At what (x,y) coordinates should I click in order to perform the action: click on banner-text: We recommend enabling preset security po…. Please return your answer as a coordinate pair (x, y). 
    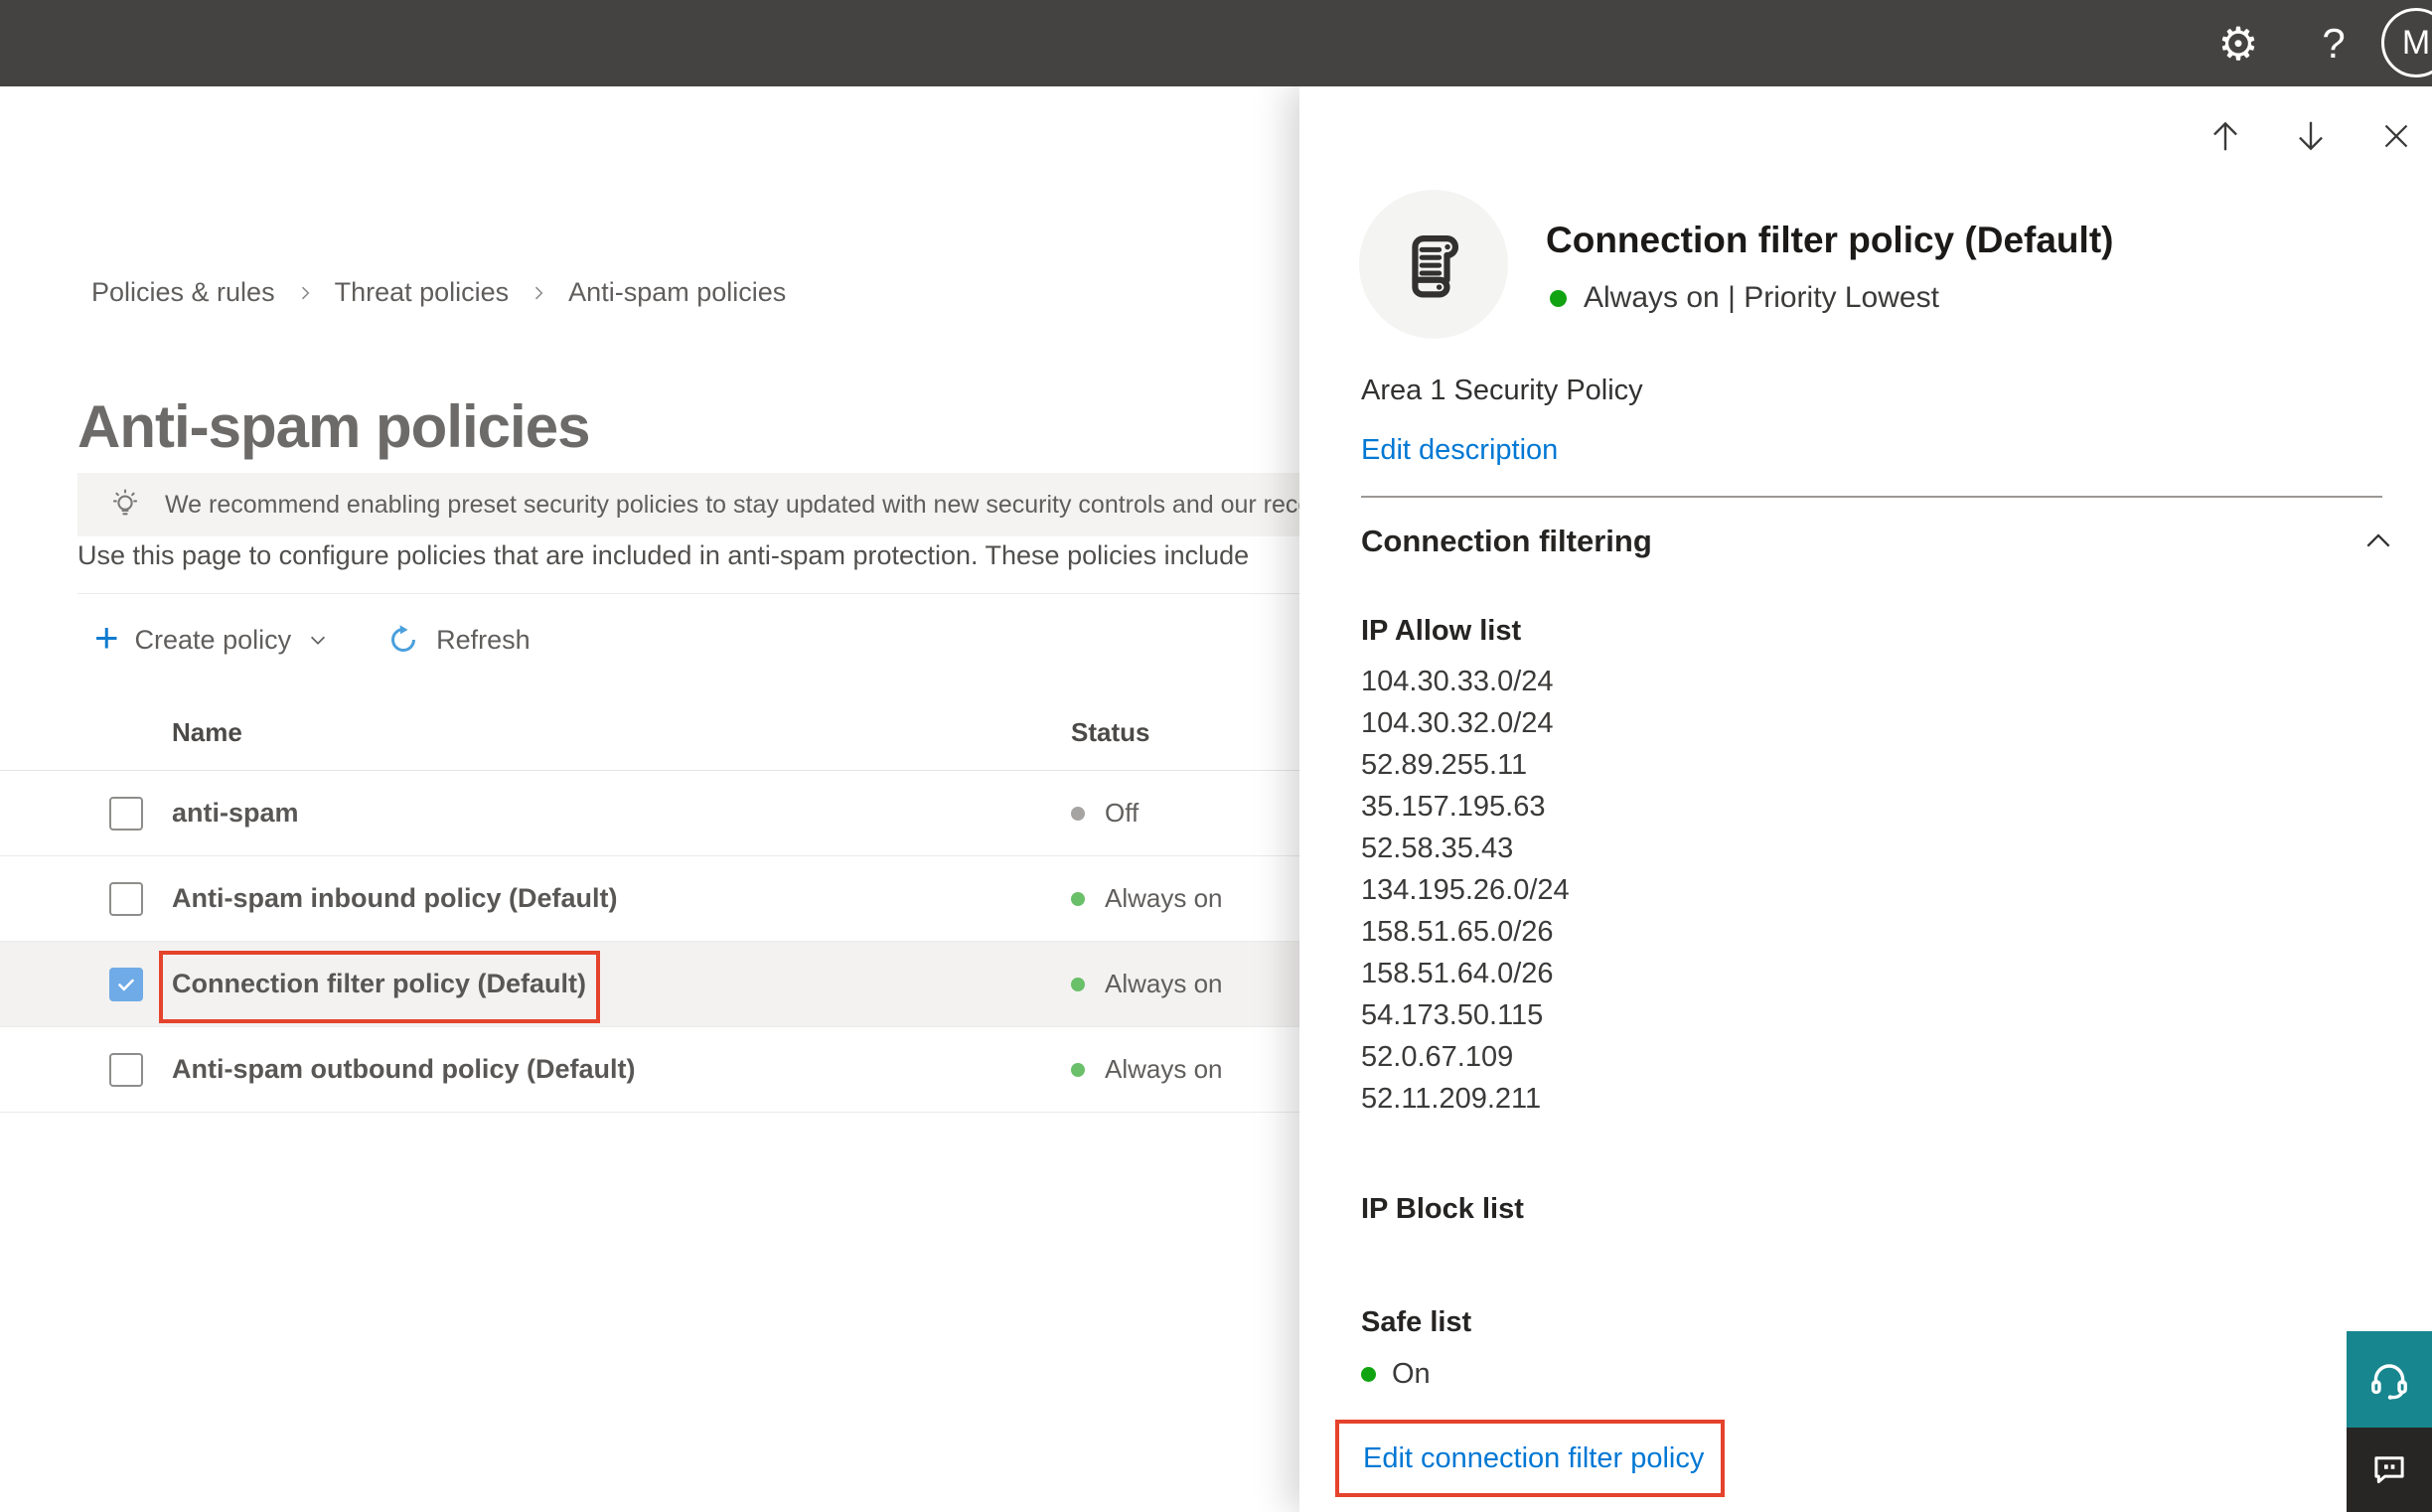
    Looking at the image, I should click on (766, 504).